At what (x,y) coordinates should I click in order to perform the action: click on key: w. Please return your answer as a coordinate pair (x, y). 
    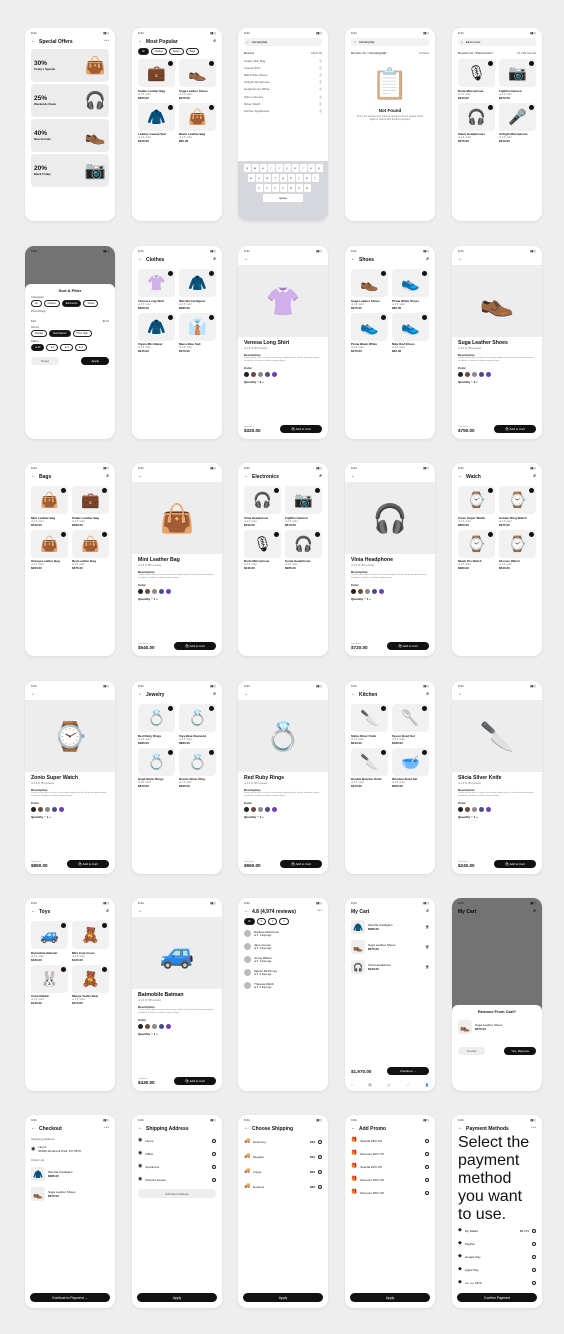
    Looking at the image, I should click on (255, 168).